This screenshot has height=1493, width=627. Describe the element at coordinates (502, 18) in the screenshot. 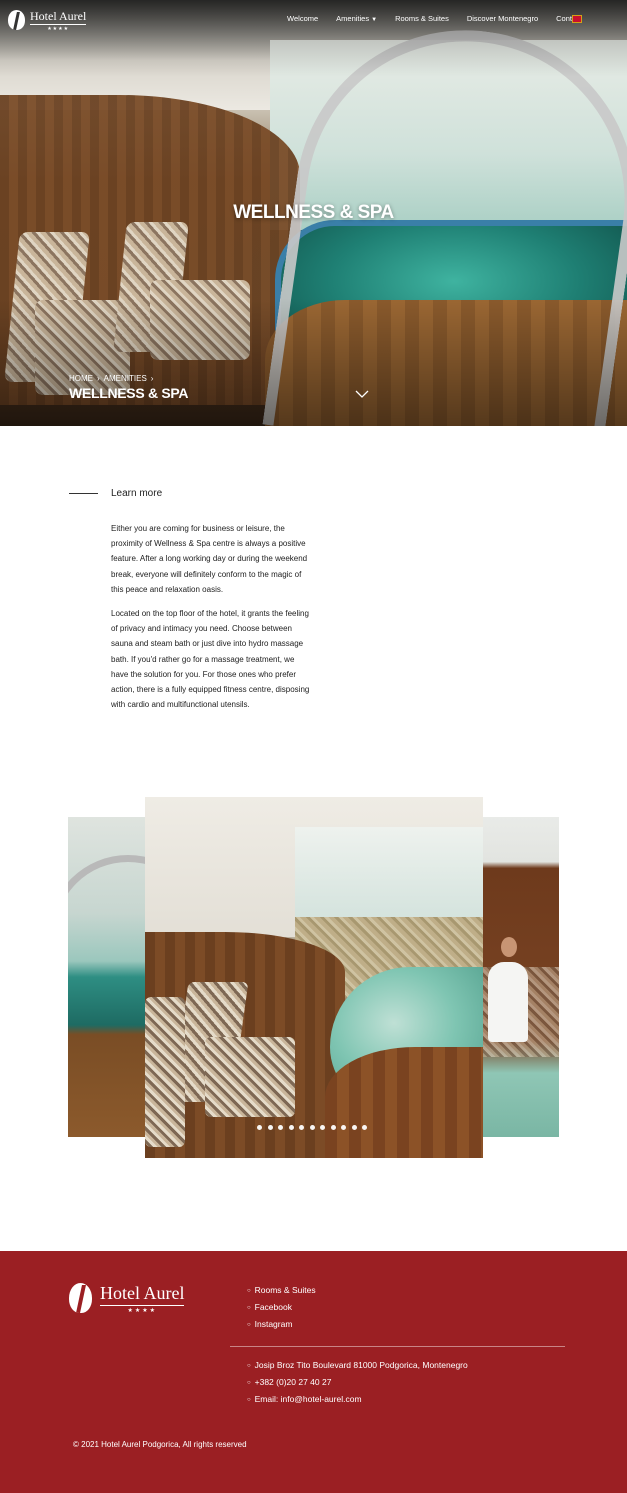

I see `nav-discover-montenegro: Discover Montenegro` at that location.